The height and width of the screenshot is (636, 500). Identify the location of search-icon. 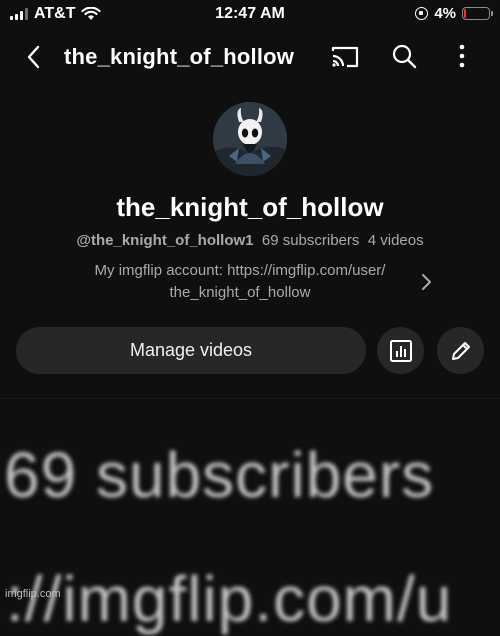
(404, 56).